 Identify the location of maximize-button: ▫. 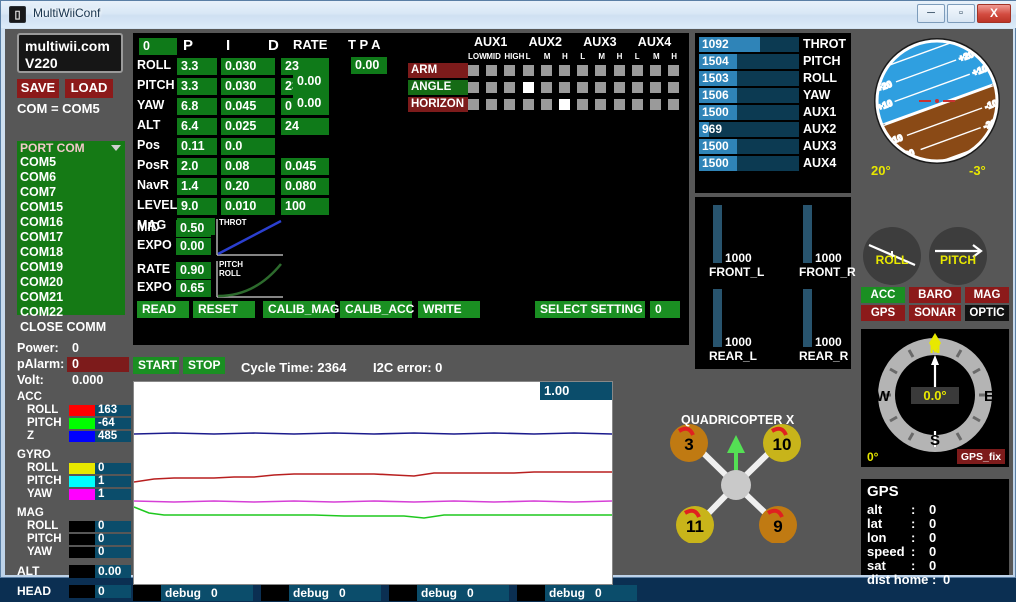
(961, 13).